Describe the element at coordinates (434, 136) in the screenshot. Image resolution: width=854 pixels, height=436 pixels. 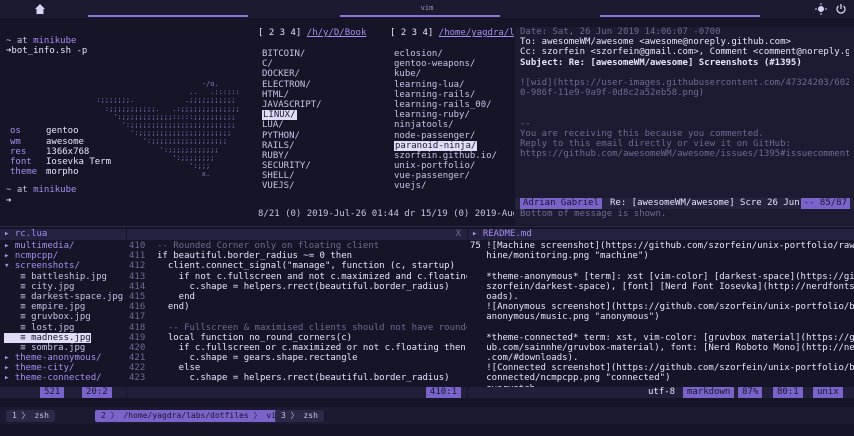
I see `ranger-dir-item: node-passenger/` at that location.